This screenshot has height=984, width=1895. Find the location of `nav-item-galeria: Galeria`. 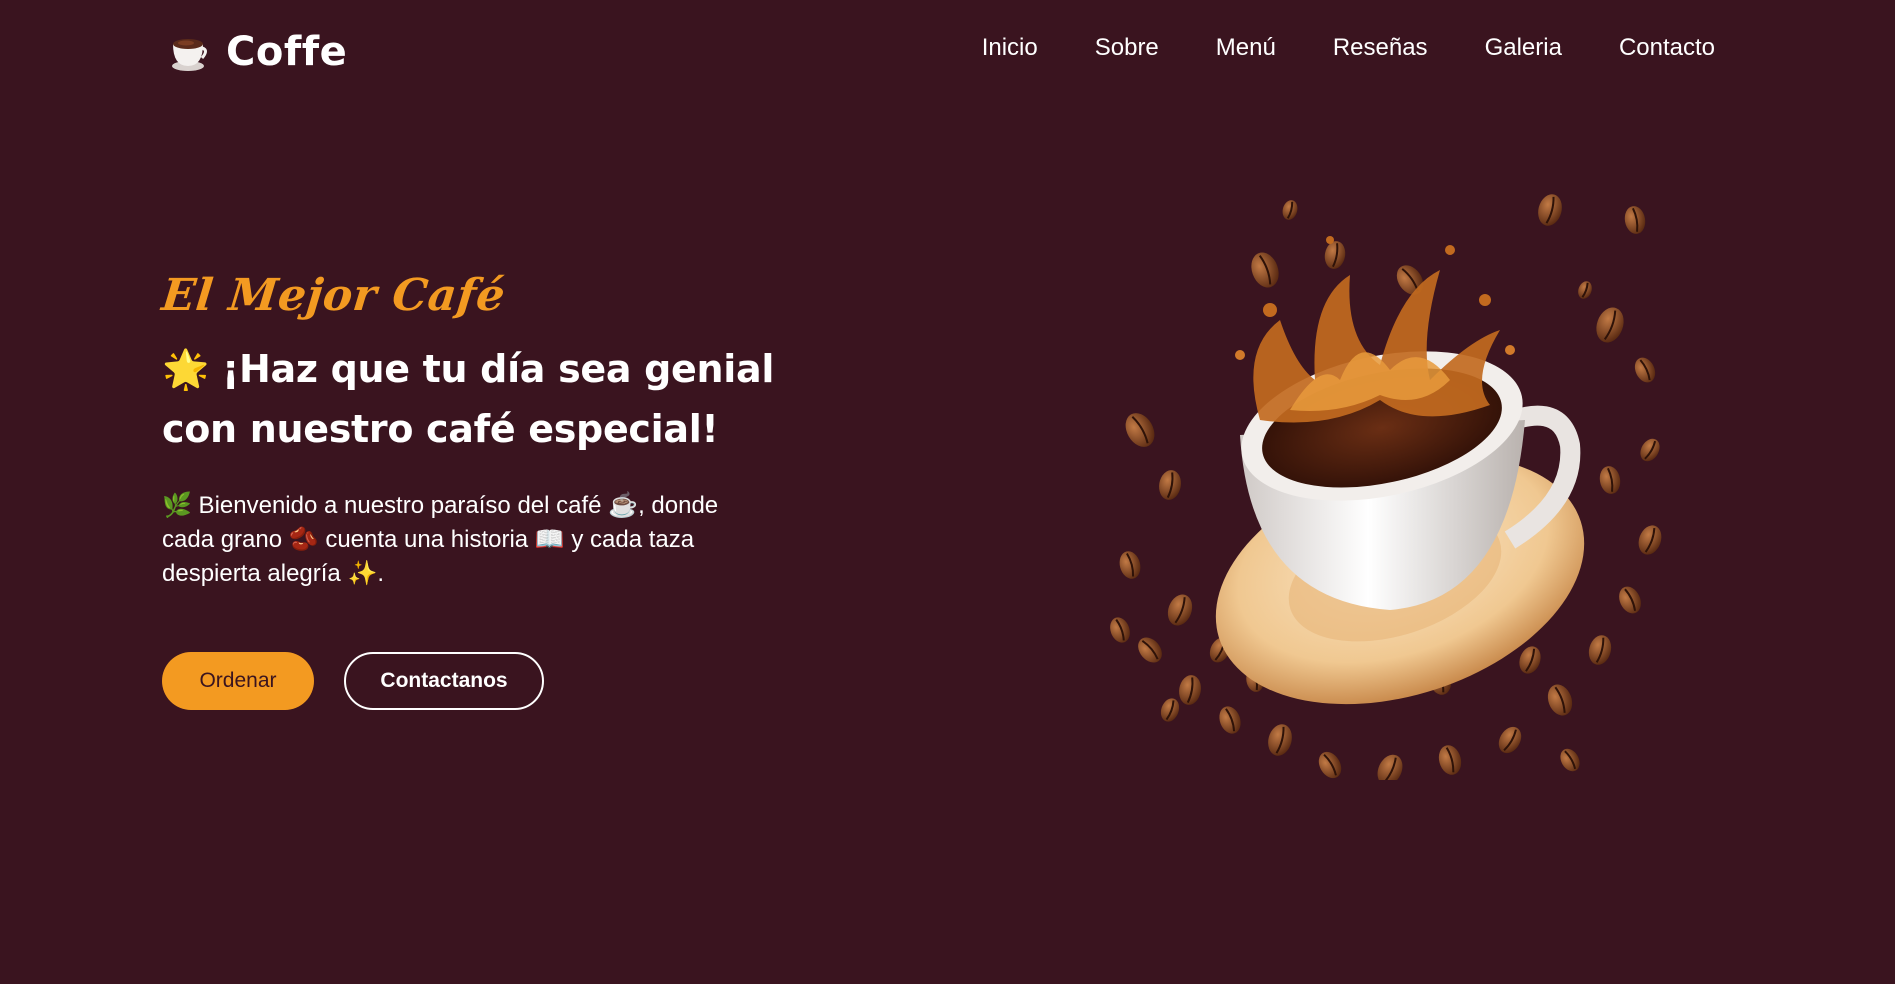

nav-item-galeria: Galeria is located at coordinates (1523, 48).